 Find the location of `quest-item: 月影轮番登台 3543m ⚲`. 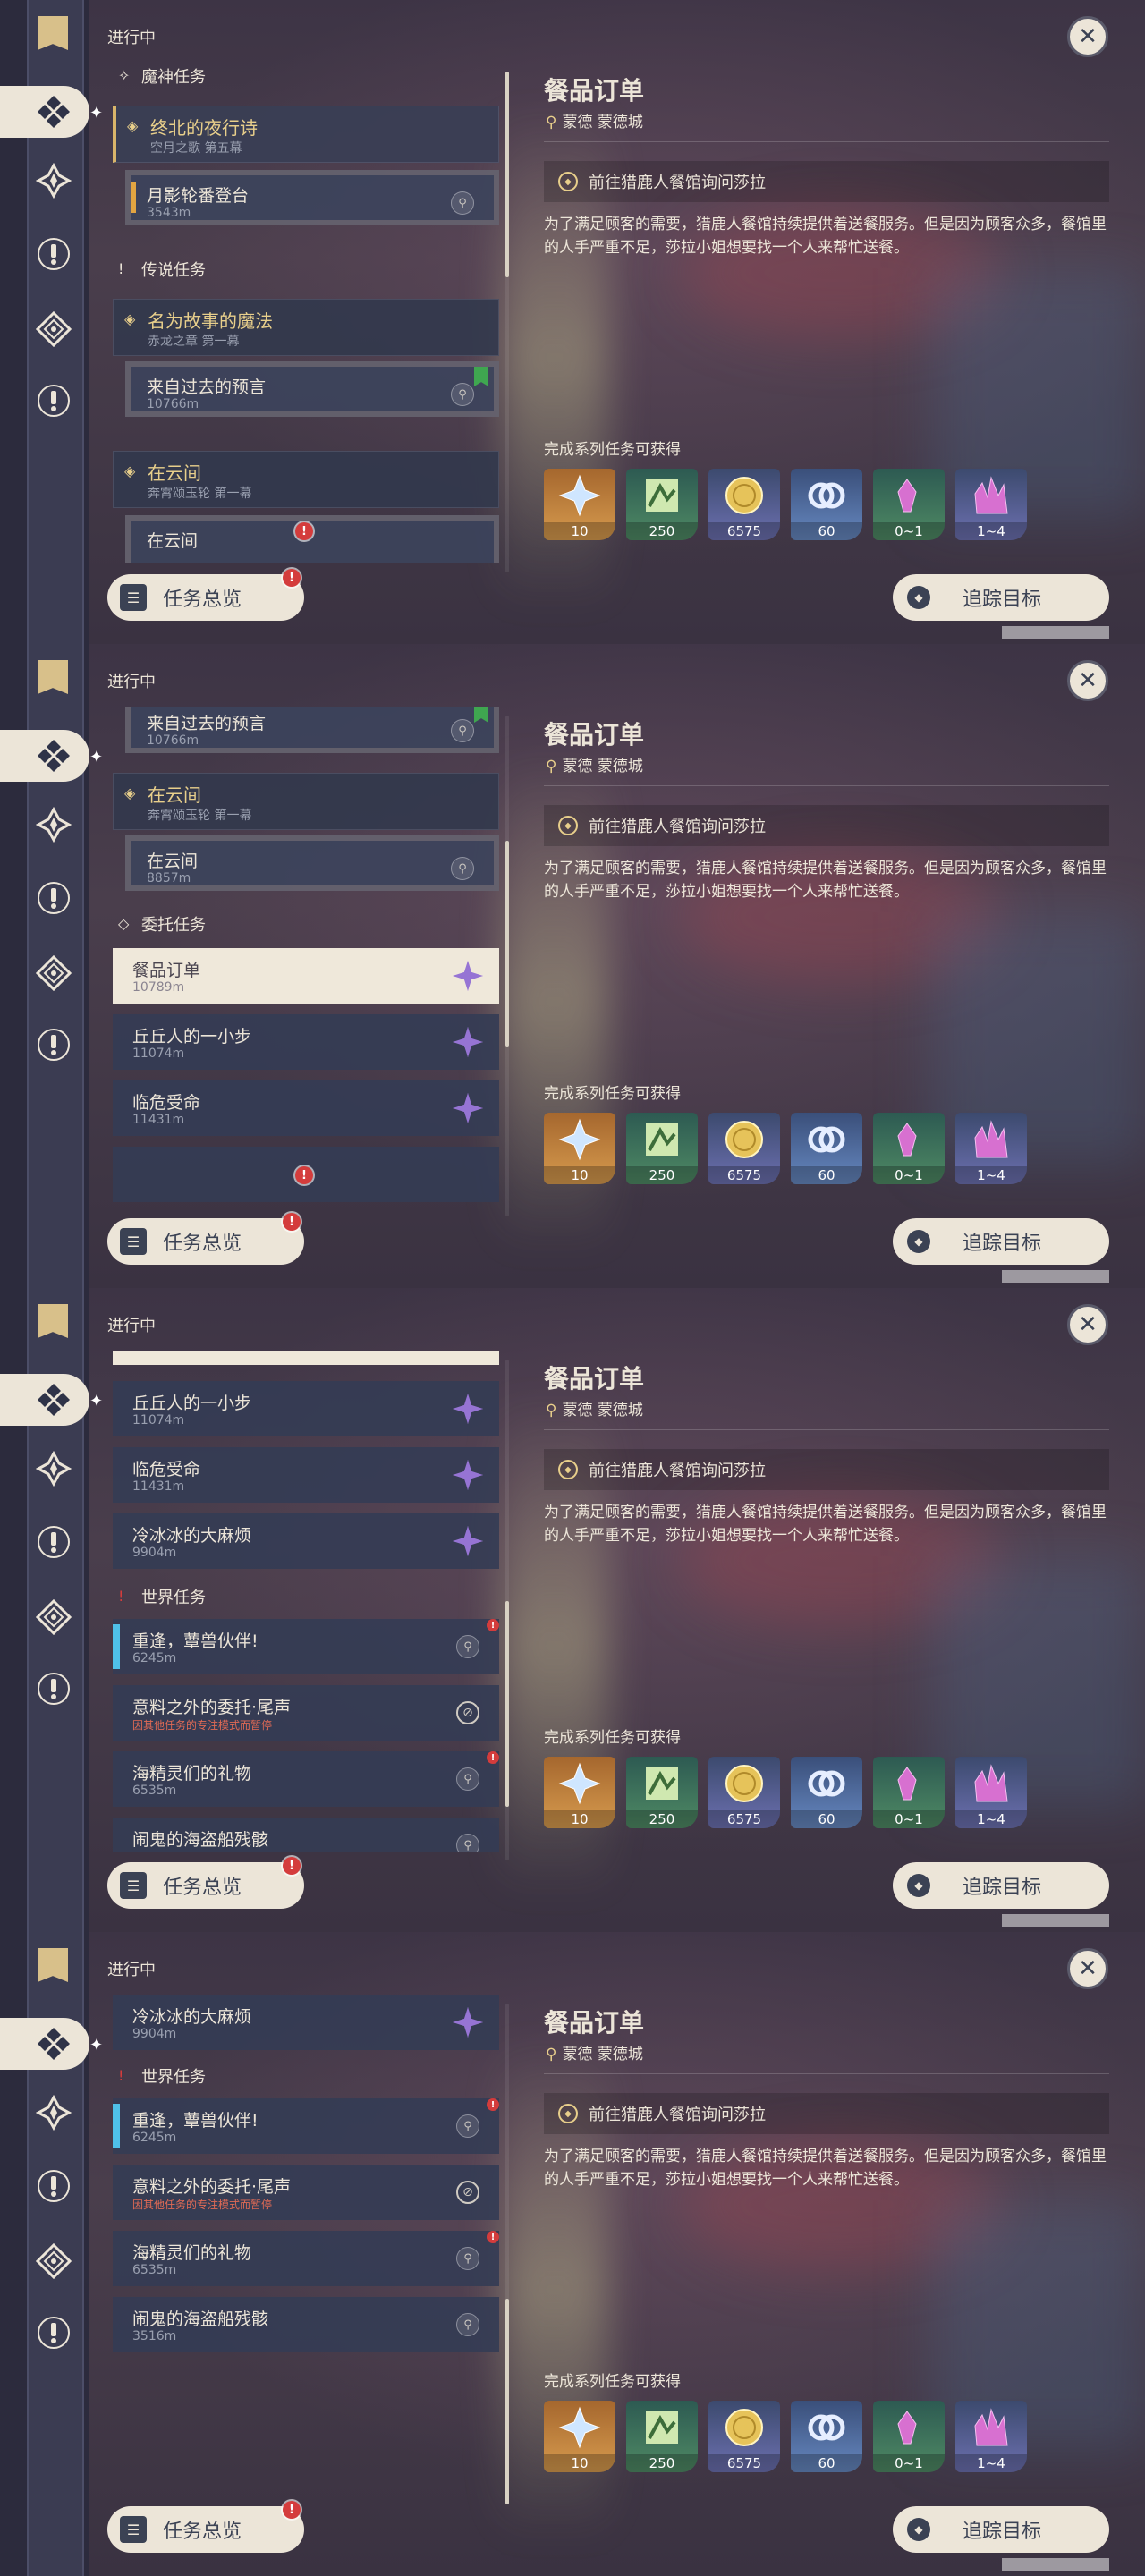

quest-item: 月影轮番登台 3543m ⚲ is located at coordinates (312, 197).